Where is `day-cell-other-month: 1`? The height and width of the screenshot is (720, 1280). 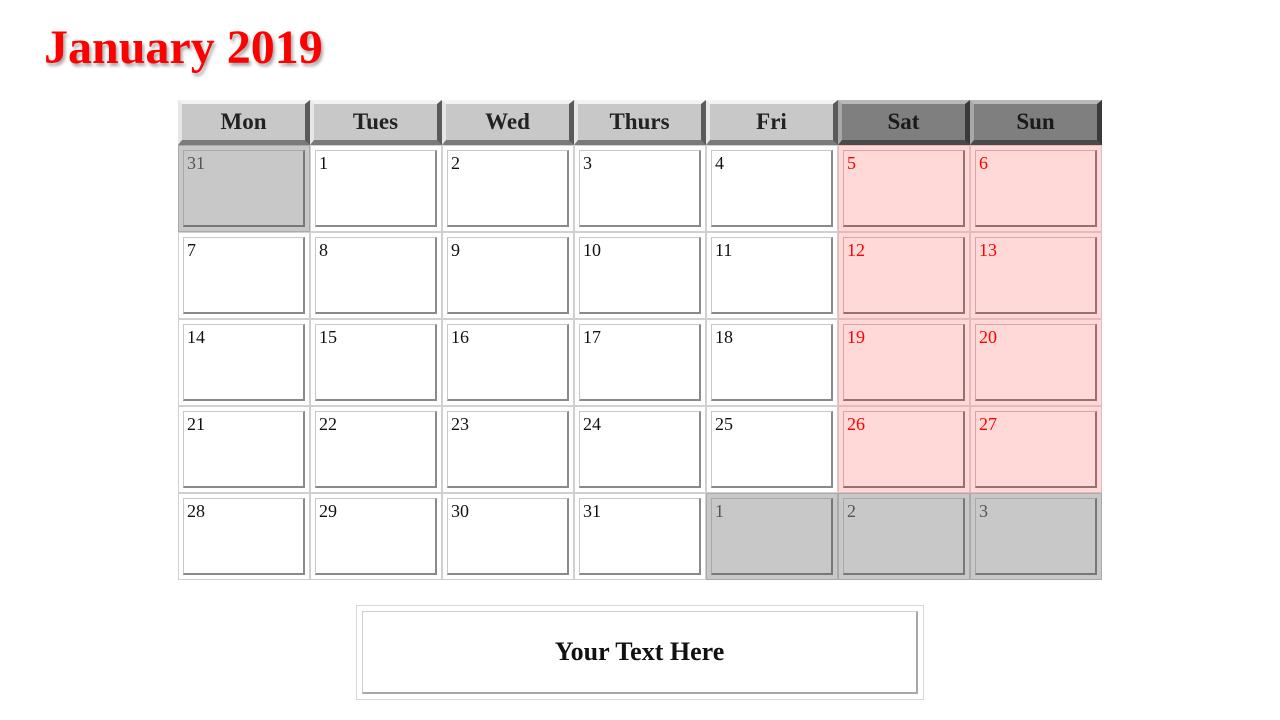
day-cell-other-month: 1 is located at coordinates (772, 536).